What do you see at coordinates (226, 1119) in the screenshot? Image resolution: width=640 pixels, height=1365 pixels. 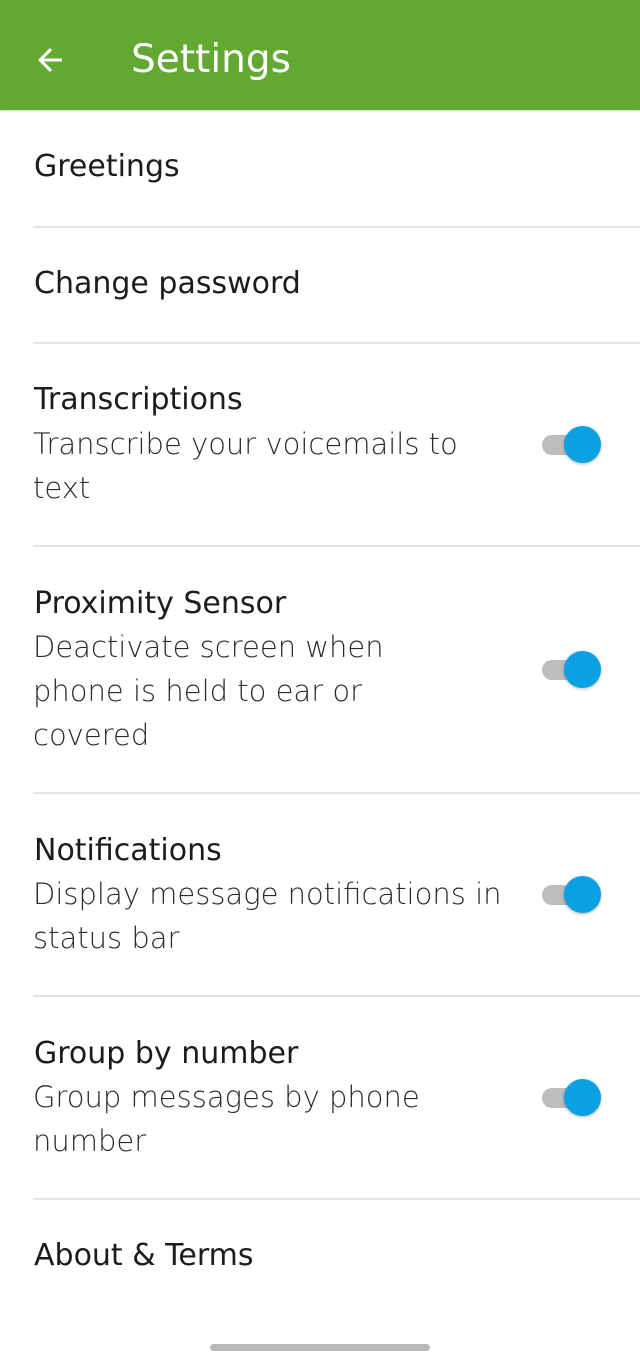 I see `setting-group-by-number-description: Group messages by phone number` at bounding box center [226, 1119].